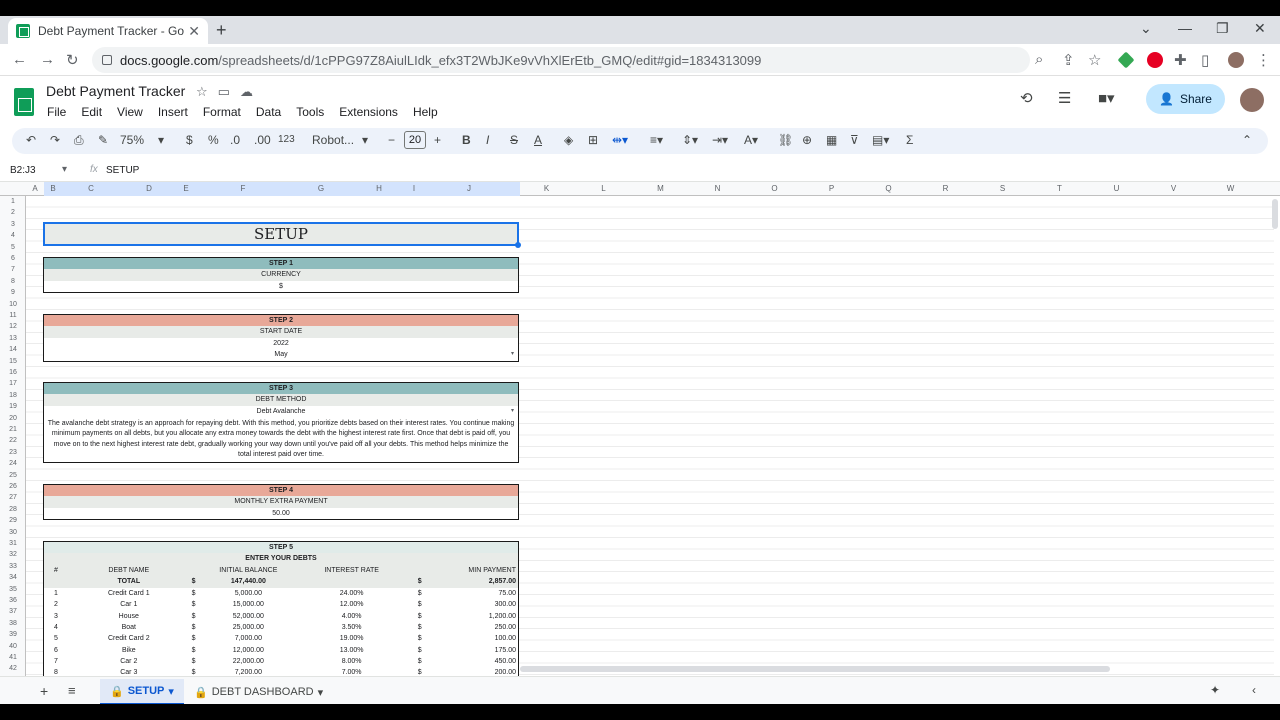 The height and width of the screenshot is (720, 1280). I want to click on column-header-q: Q, so click(888, 188).